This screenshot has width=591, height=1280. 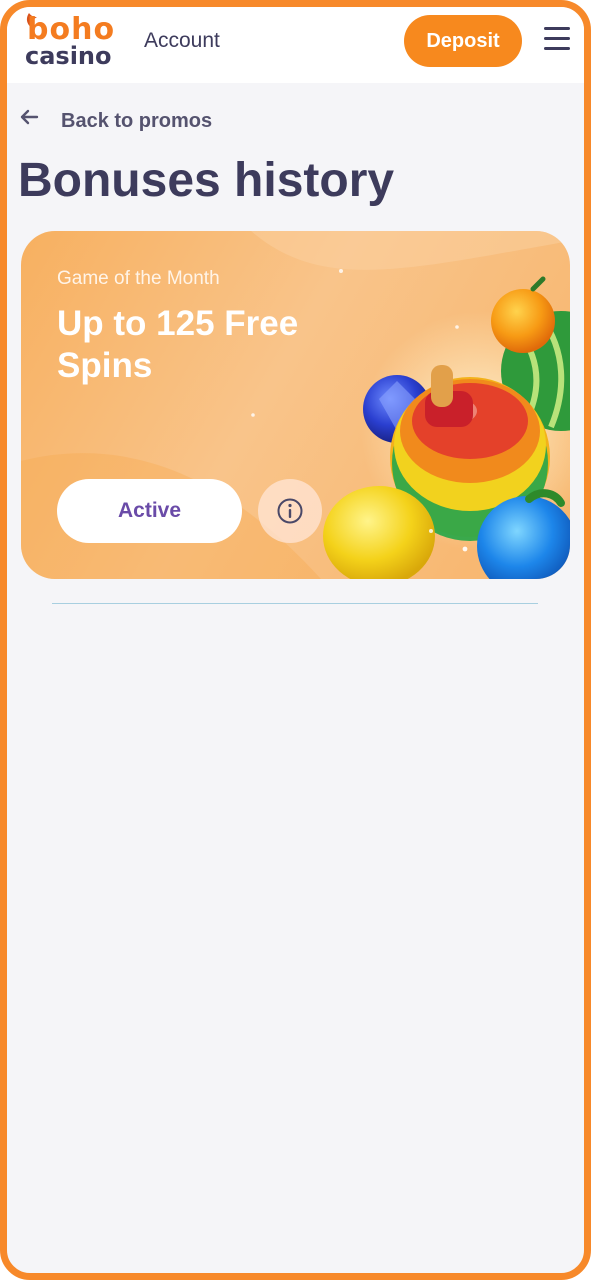 I want to click on top-header: boho casino Account Deposit, so click(x=295, y=45).